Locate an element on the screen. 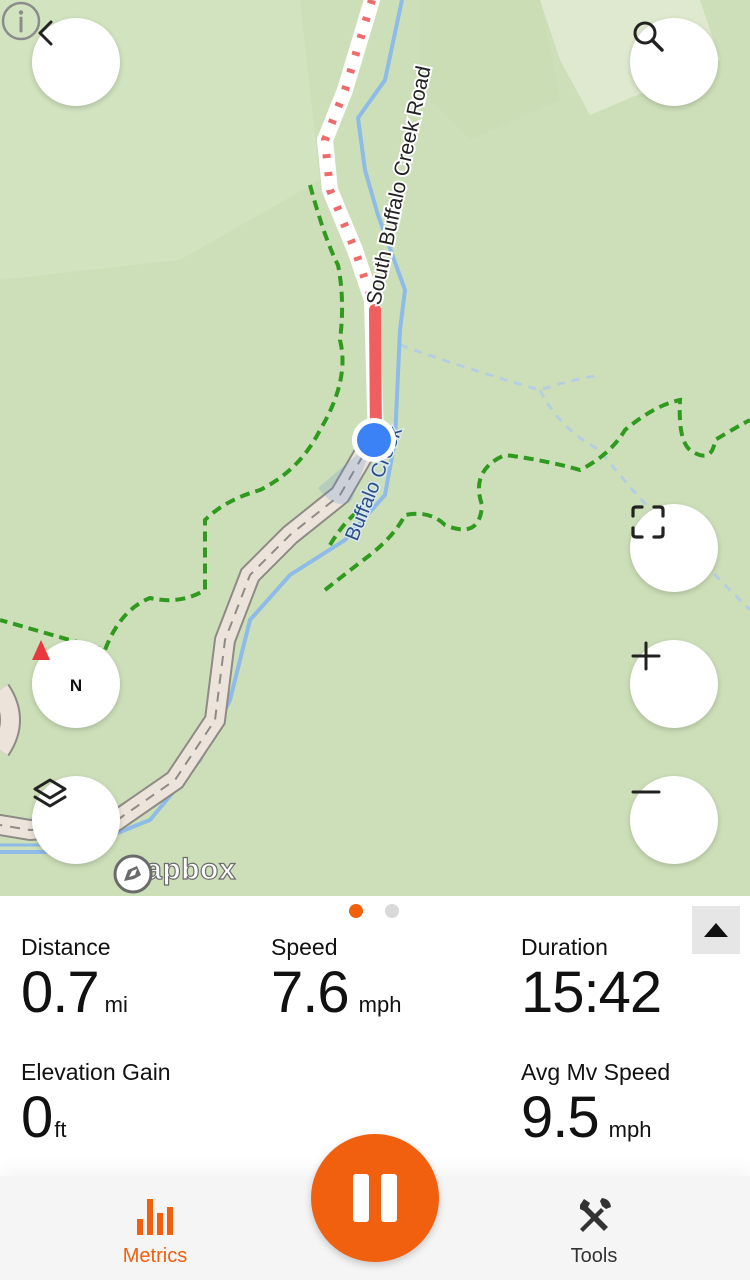  tab-tools: Tools is located at coordinates (594, 1228).